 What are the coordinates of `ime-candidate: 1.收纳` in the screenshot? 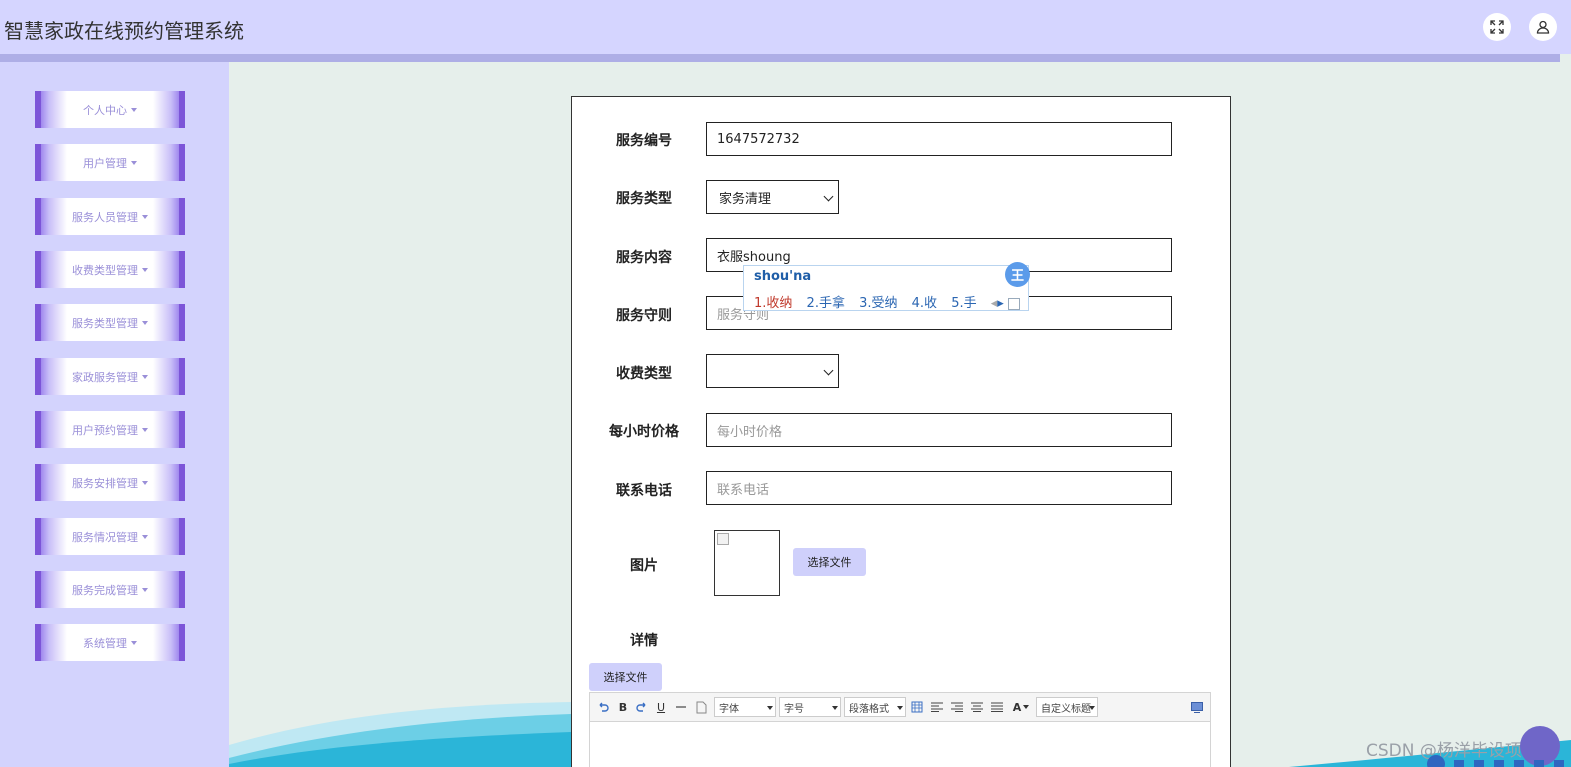 It's located at (773, 303).